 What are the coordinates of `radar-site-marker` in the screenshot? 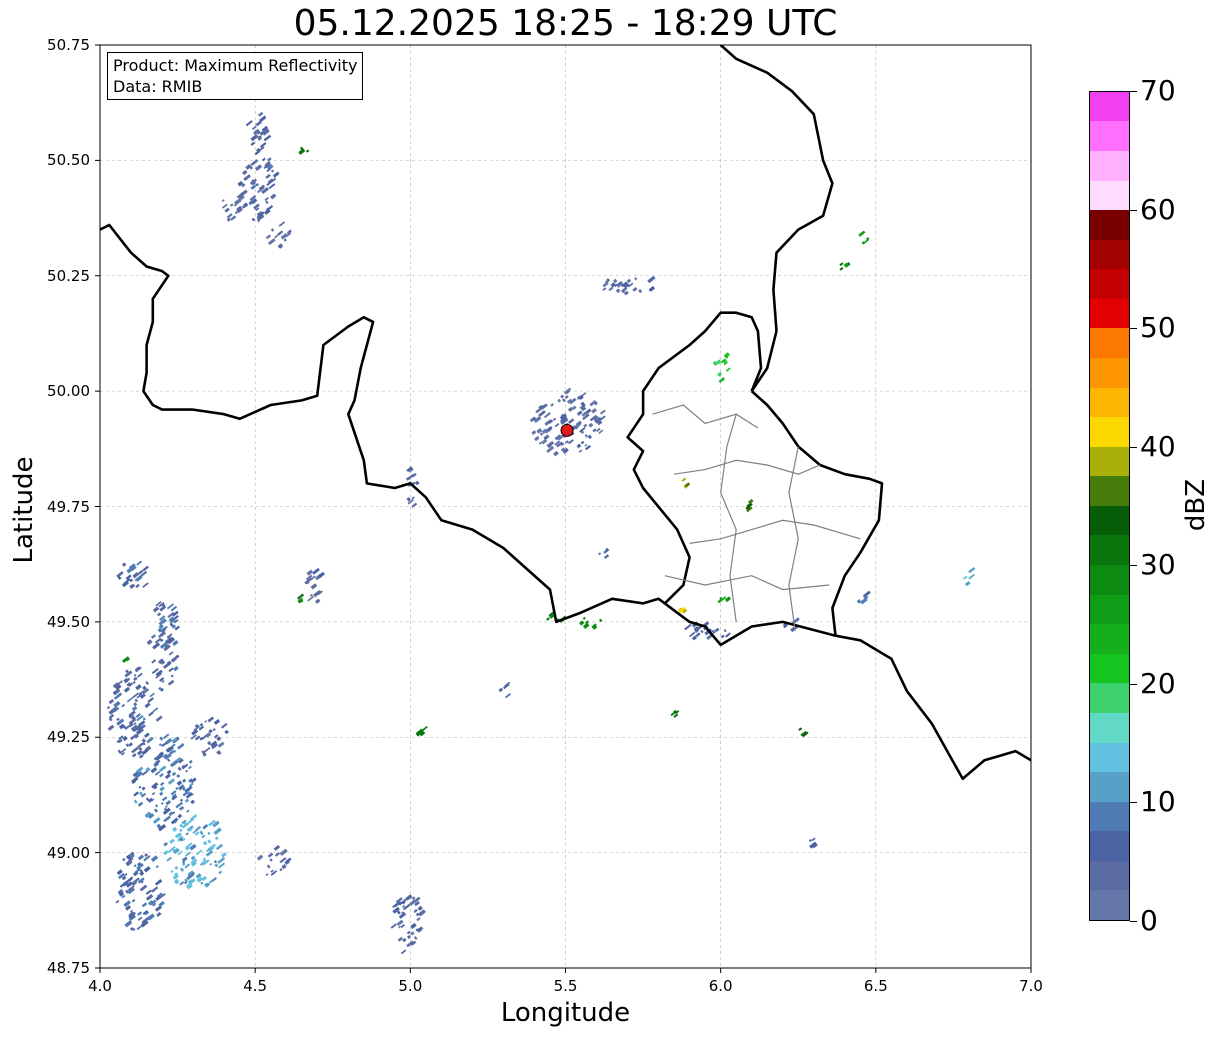 It's located at (567, 430).